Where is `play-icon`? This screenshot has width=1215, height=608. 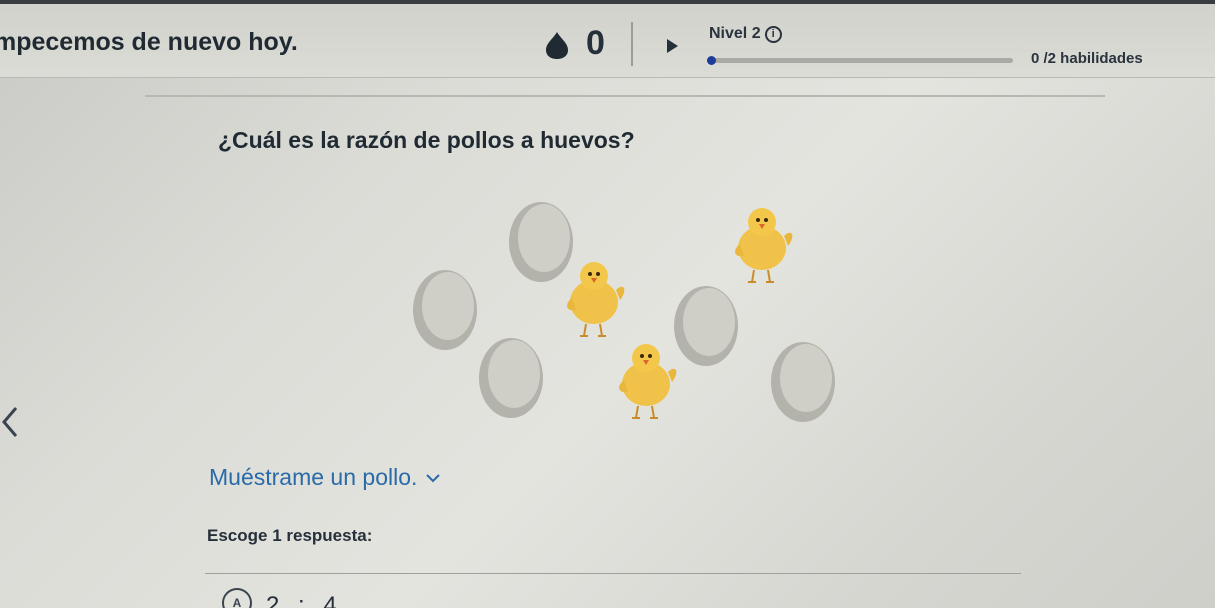
play-icon is located at coordinates (672, 46).